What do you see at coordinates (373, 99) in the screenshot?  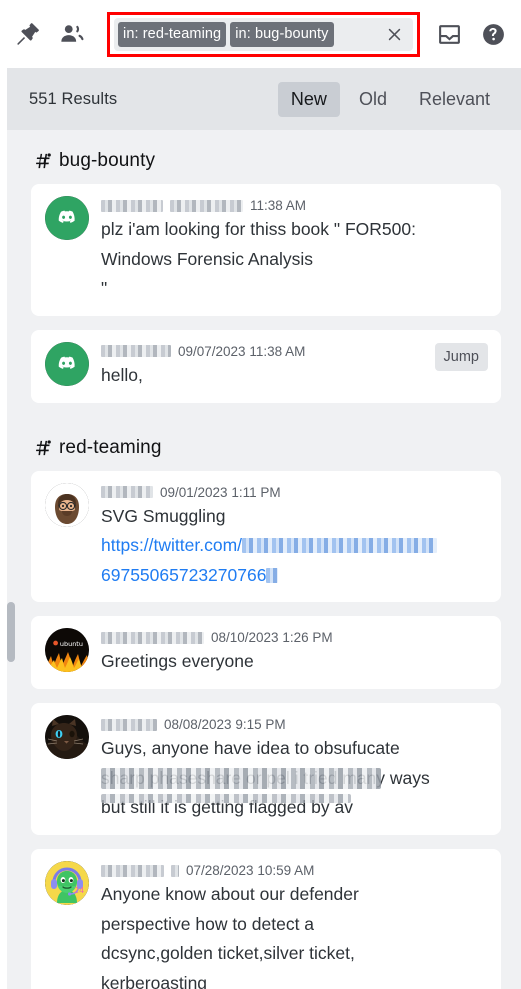 I see `sort-tab-old: Old` at bounding box center [373, 99].